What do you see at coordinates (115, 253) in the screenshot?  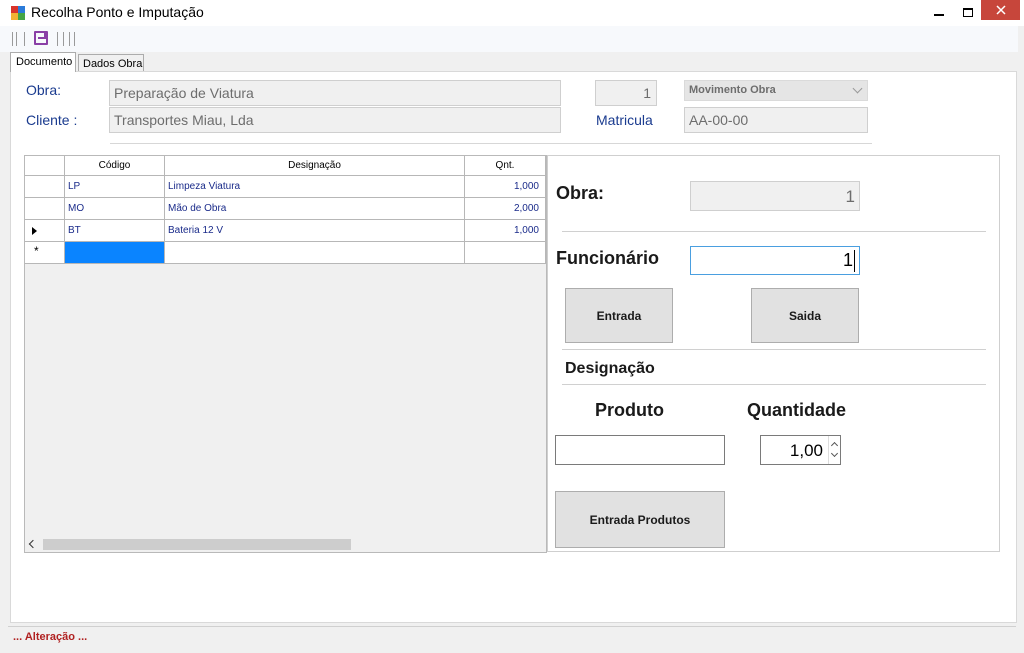 I see `cell-codigo-selected` at bounding box center [115, 253].